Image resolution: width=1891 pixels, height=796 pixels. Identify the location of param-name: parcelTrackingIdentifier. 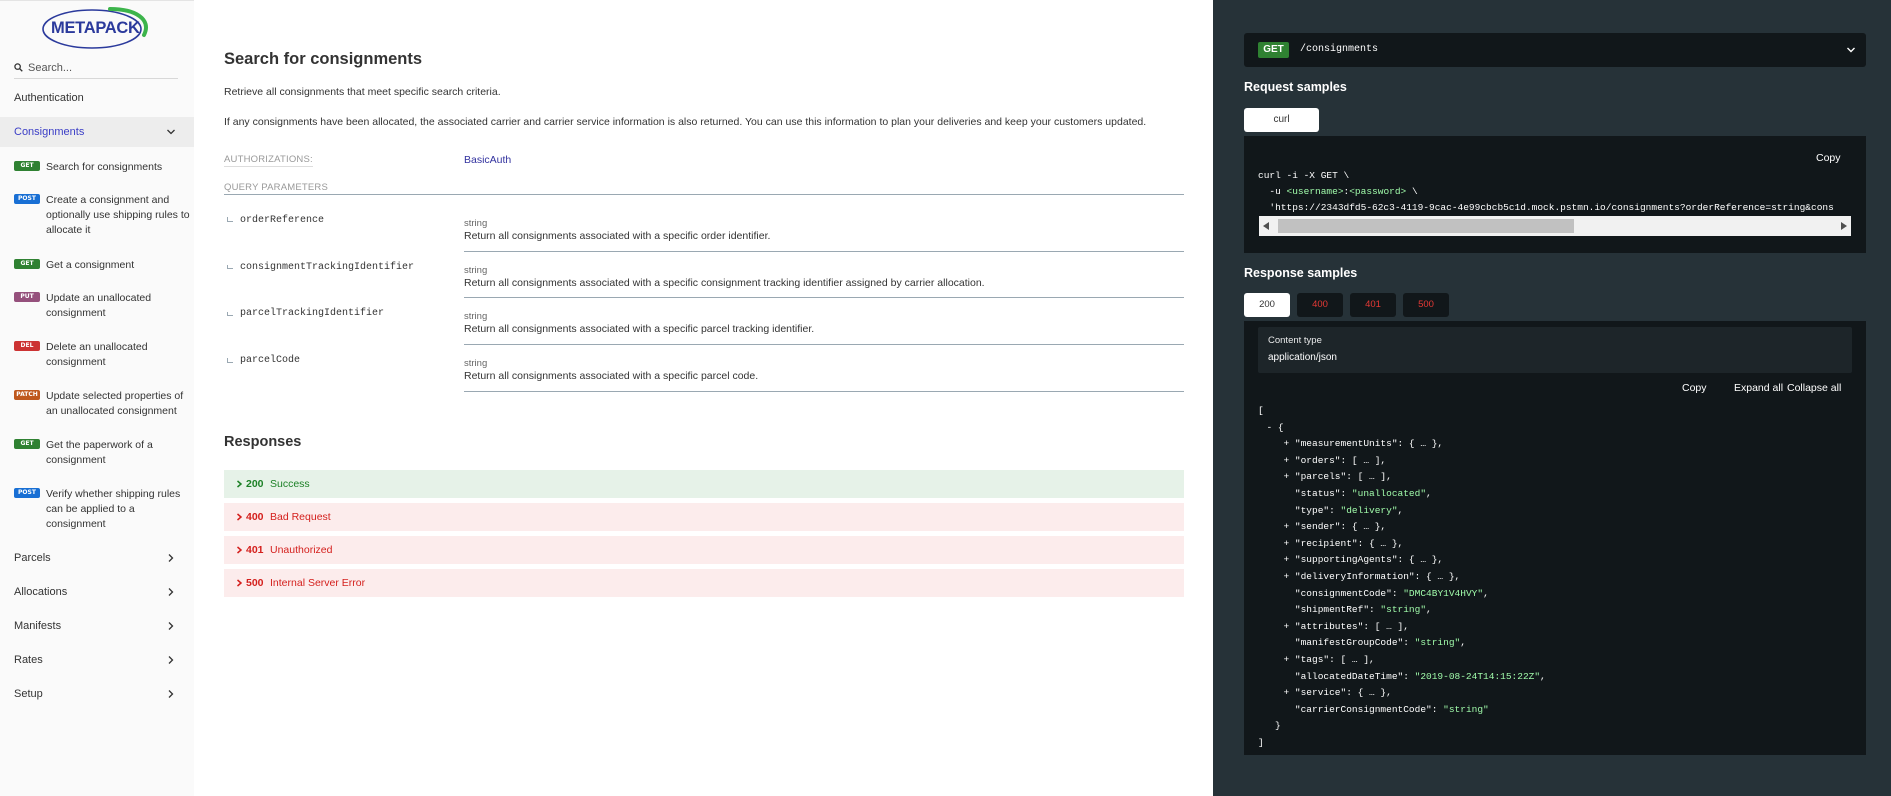
(312, 313).